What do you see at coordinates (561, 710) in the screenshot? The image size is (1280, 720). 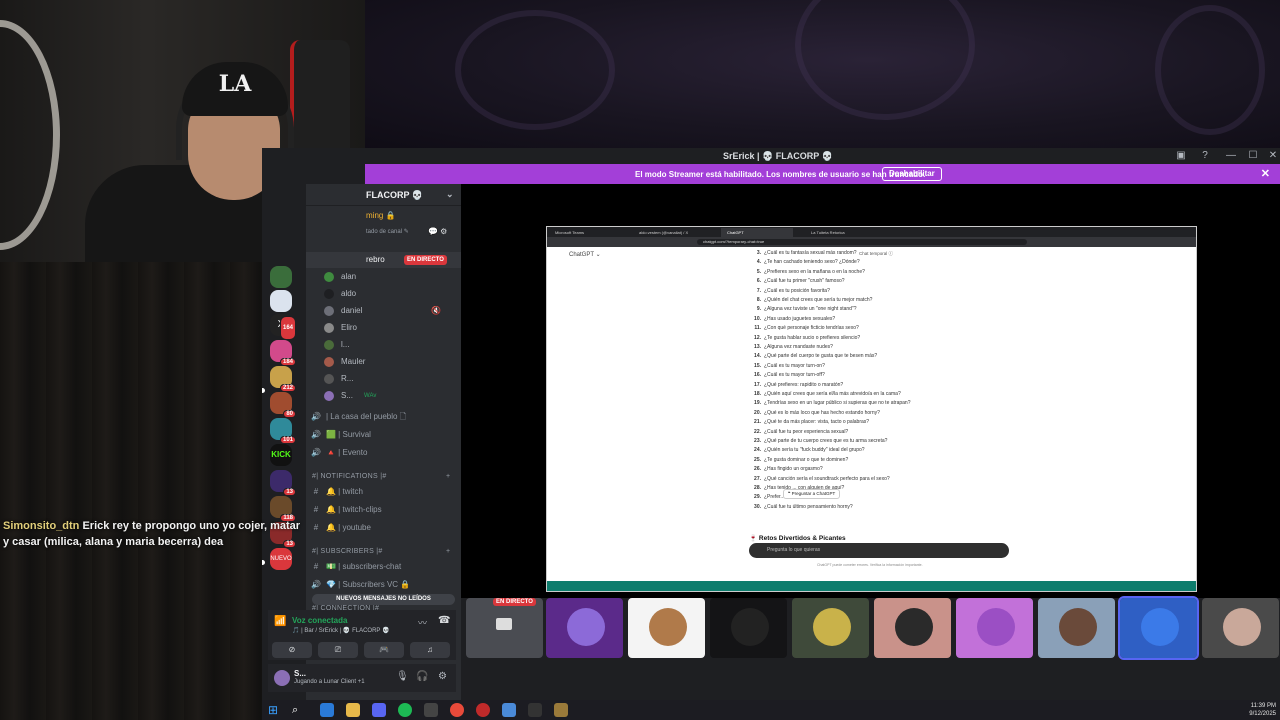 I see `minecraft-icon` at bounding box center [561, 710].